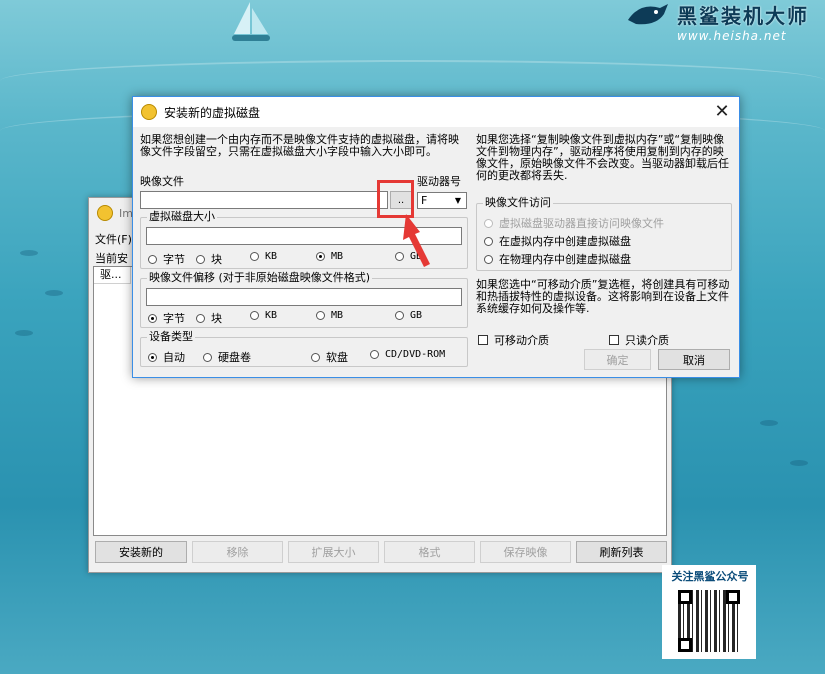 This screenshot has height=674, width=825. Describe the element at coordinates (416, 240) in the screenshot. I see `arrow-annotation-icon` at that location.